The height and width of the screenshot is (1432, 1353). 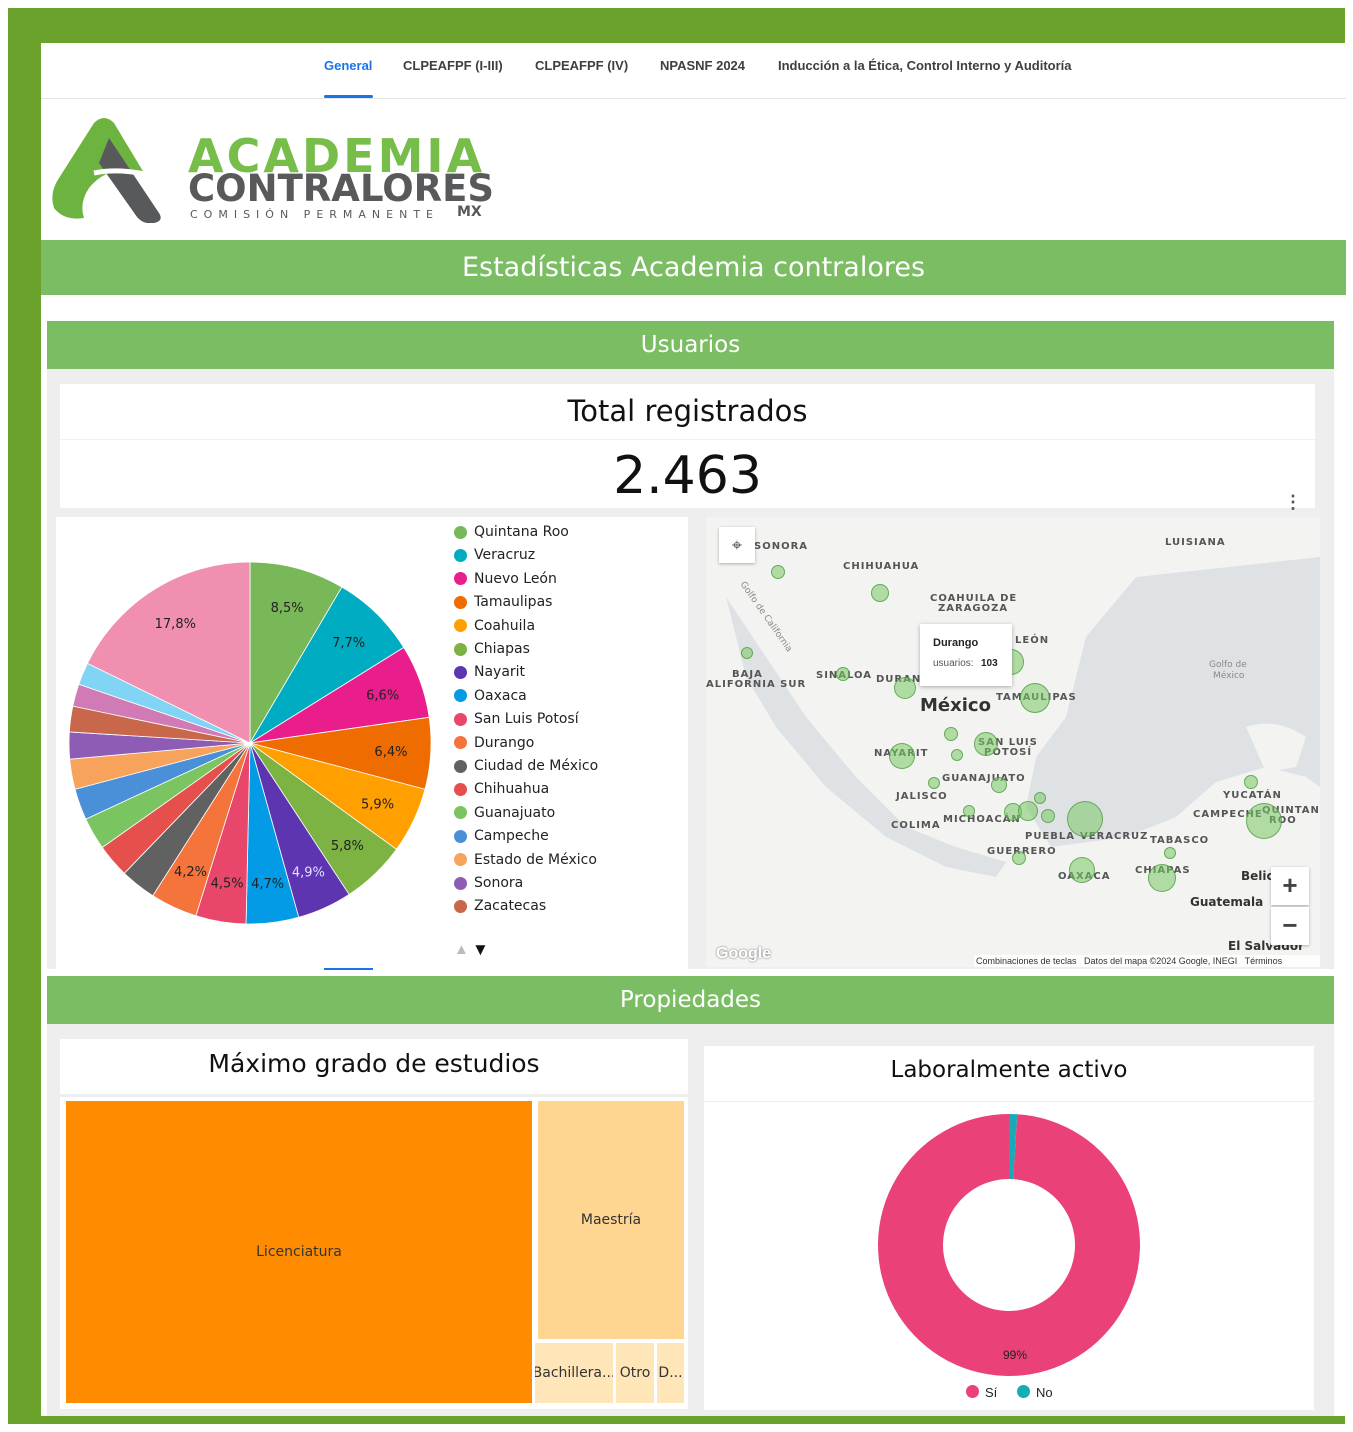 I want to click on pie-slice-label: 4,7%, so click(x=267, y=884).